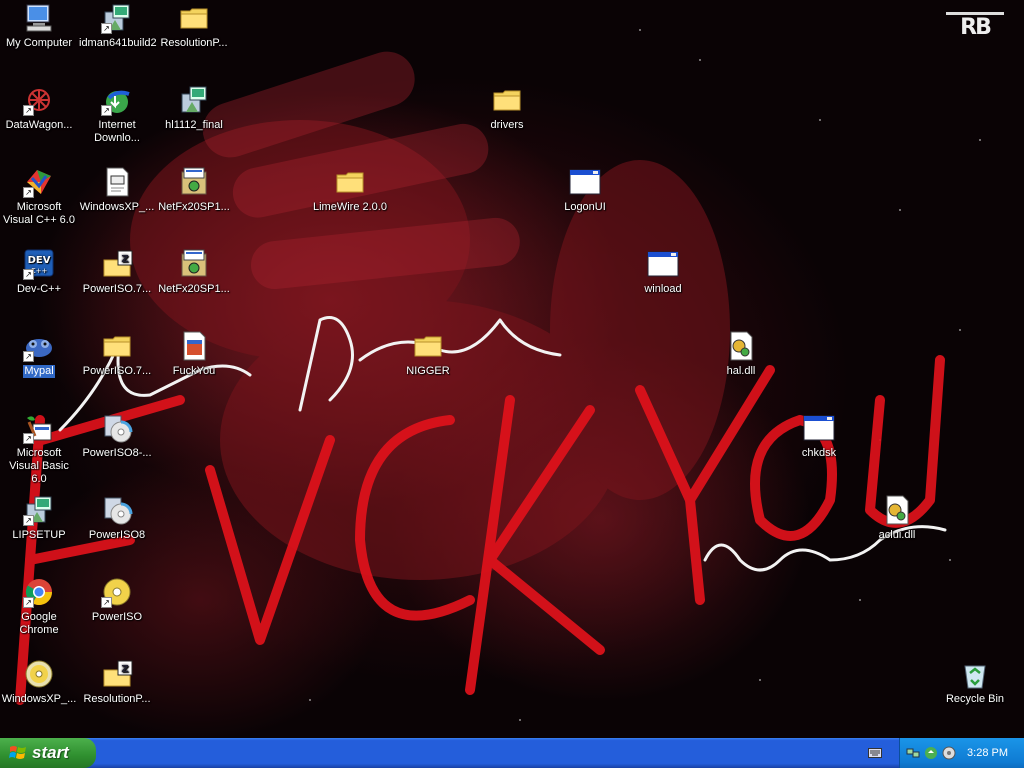 This screenshot has width=1024, height=768. What do you see at coordinates (897, 535) in the screenshot?
I see `desktop-icon-label: aclui.dll` at bounding box center [897, 535].